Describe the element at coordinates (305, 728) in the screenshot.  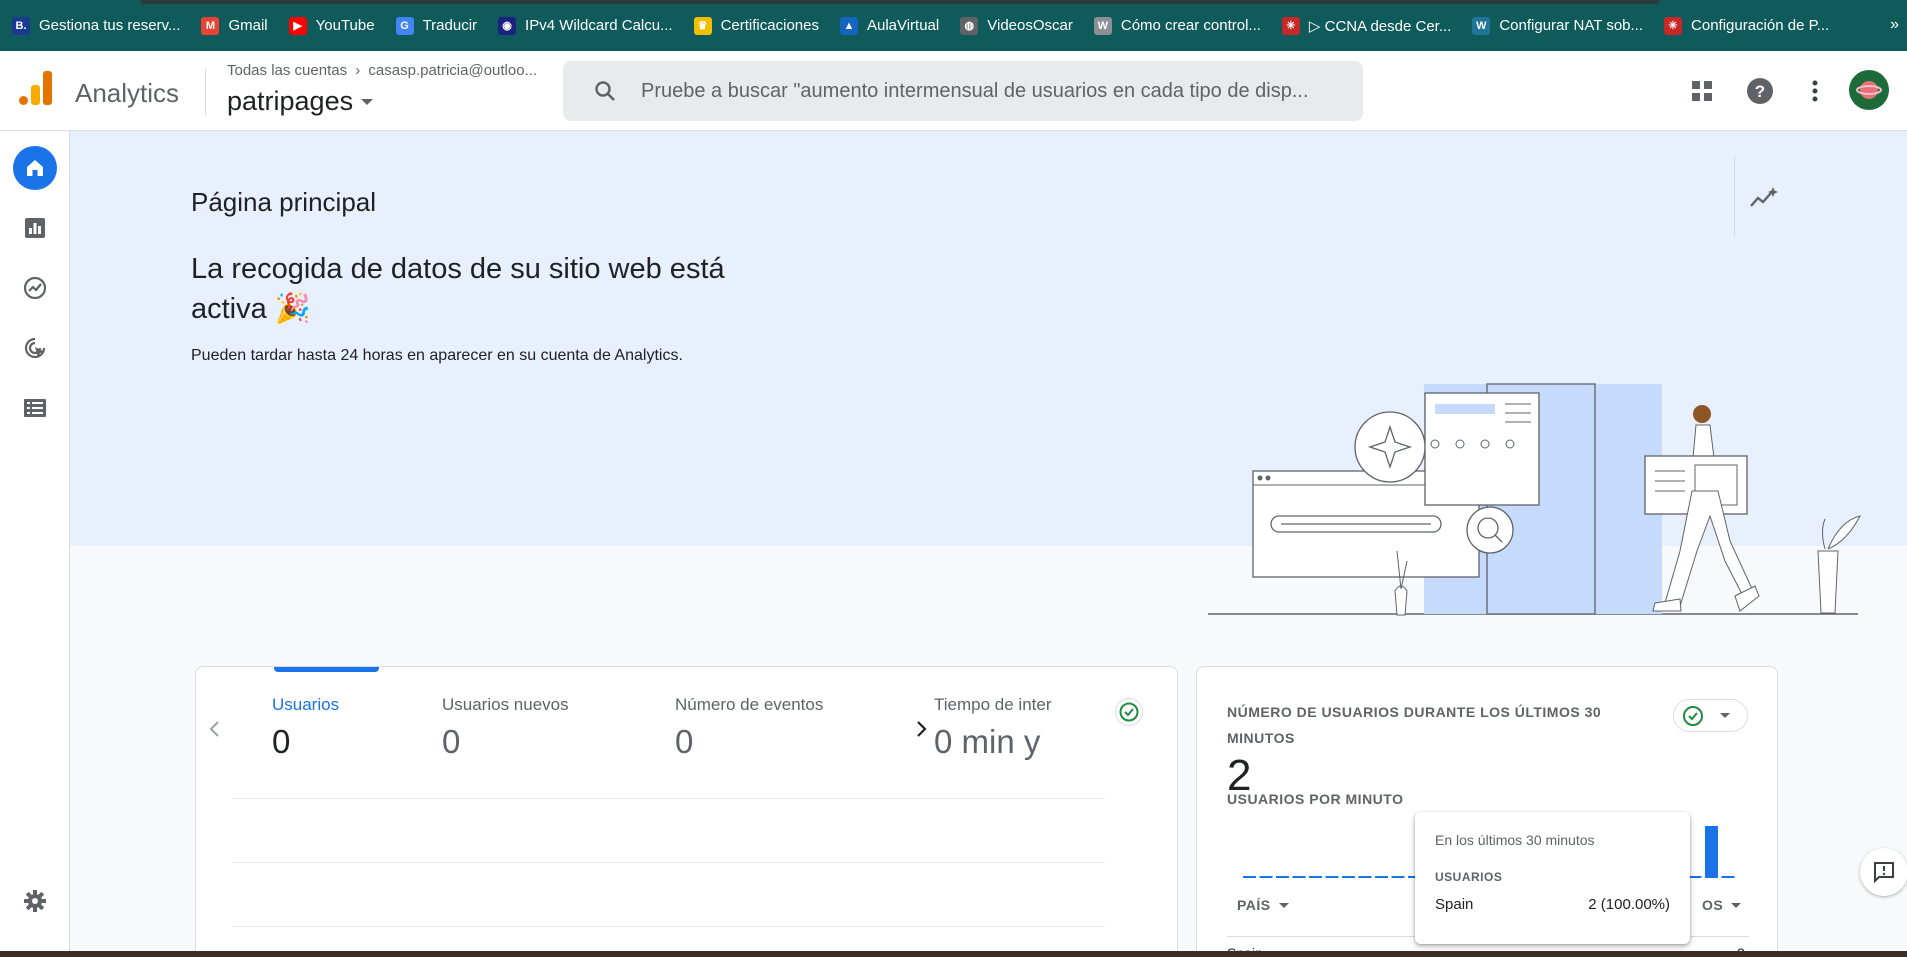
I see `metric-tab-users: Usuarios 0` at that location.